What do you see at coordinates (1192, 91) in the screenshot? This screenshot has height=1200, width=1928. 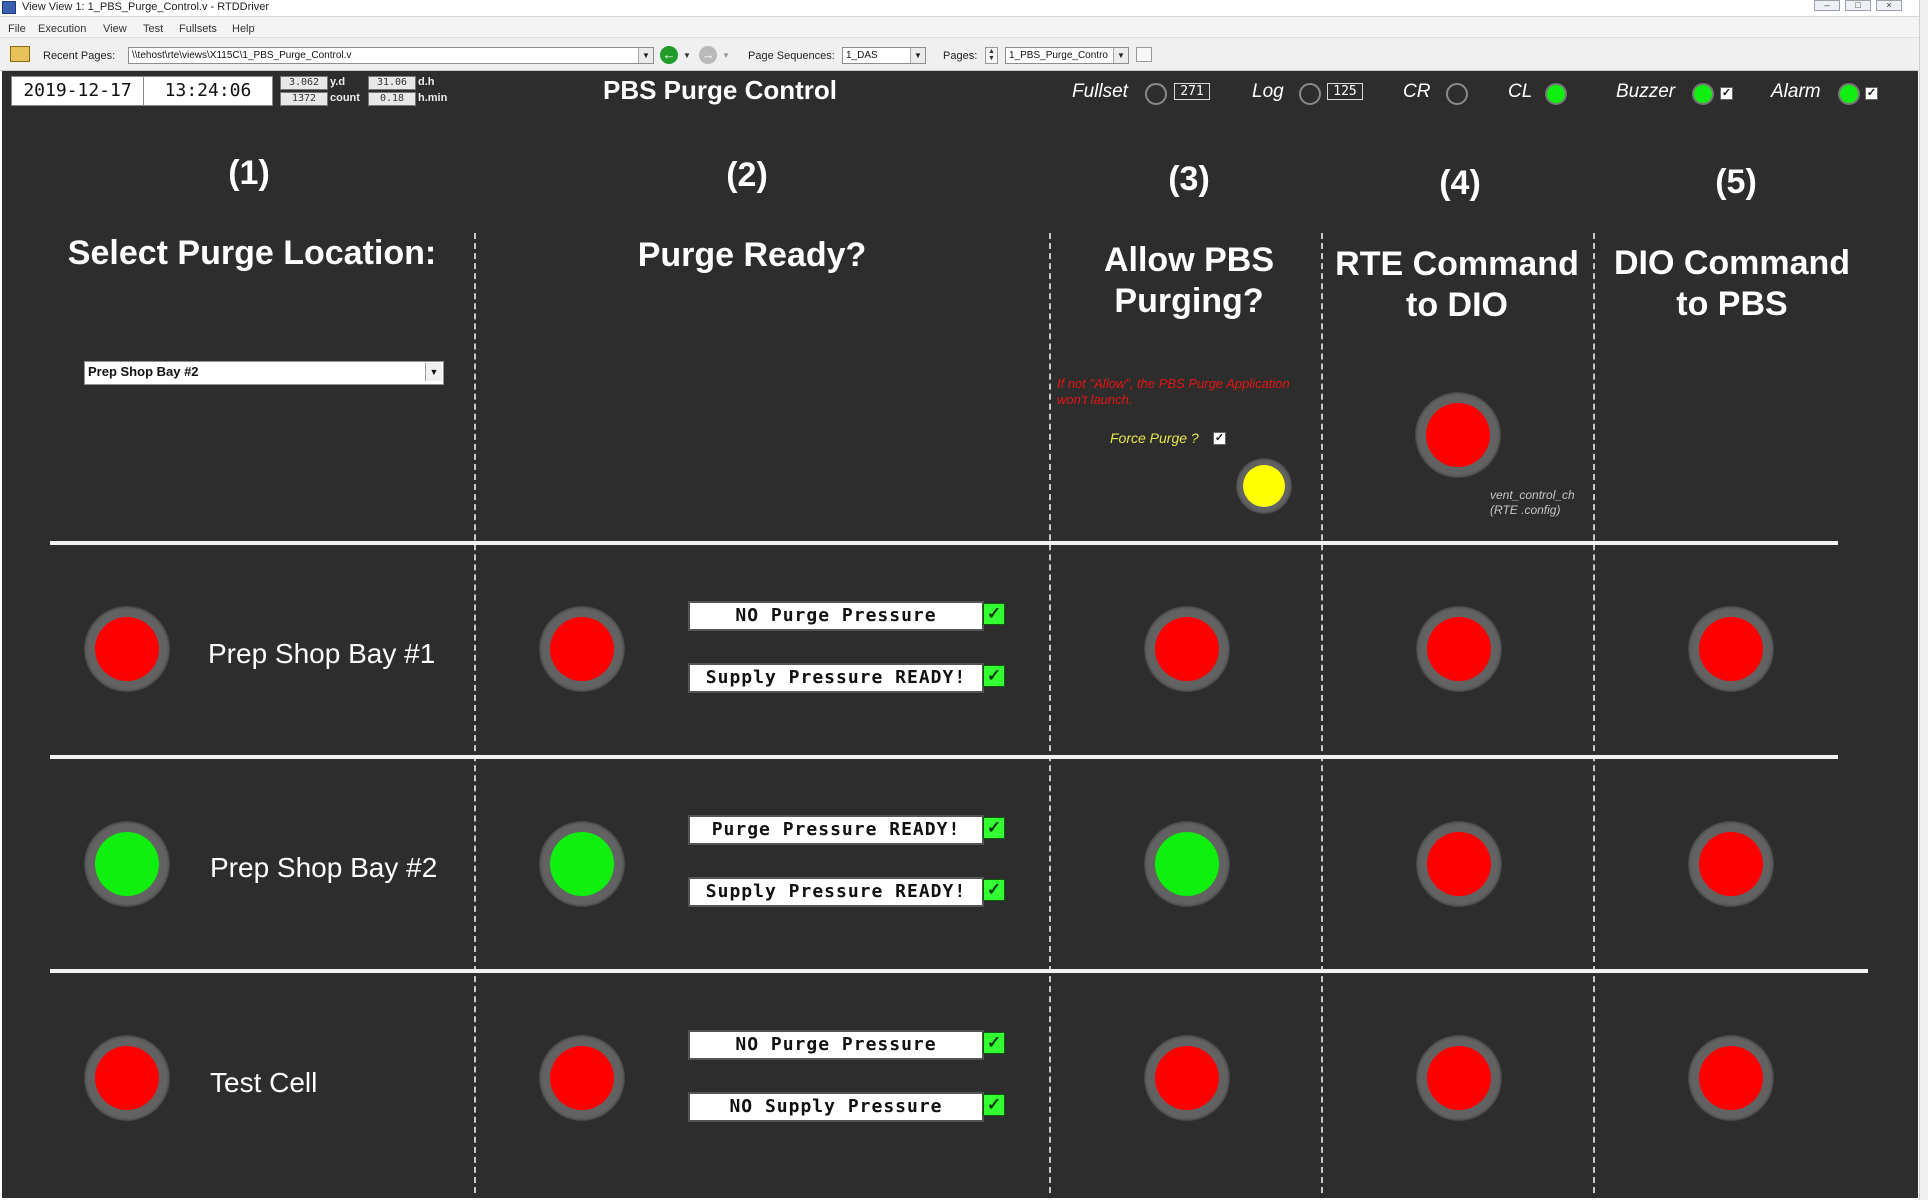 I see `fullset-count: 271` at bounding box center [1192, 91].